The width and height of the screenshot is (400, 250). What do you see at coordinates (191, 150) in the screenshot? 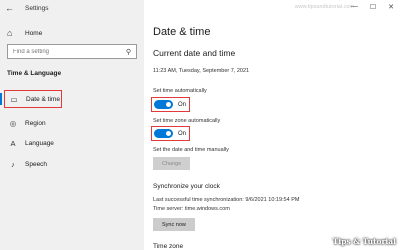
I see `manual-datetime-label: Set the date and time manually` at bounding box center [191, 150].